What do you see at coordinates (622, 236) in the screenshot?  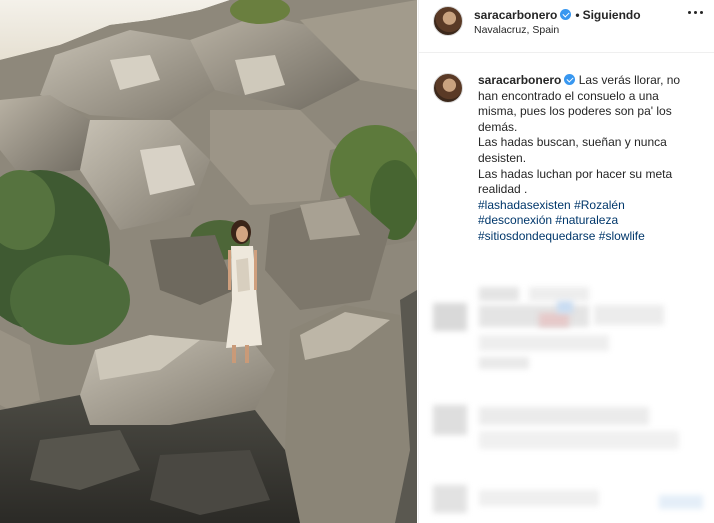 I see `hashtag-link: #slowlife` at bounding box center [622, 236].